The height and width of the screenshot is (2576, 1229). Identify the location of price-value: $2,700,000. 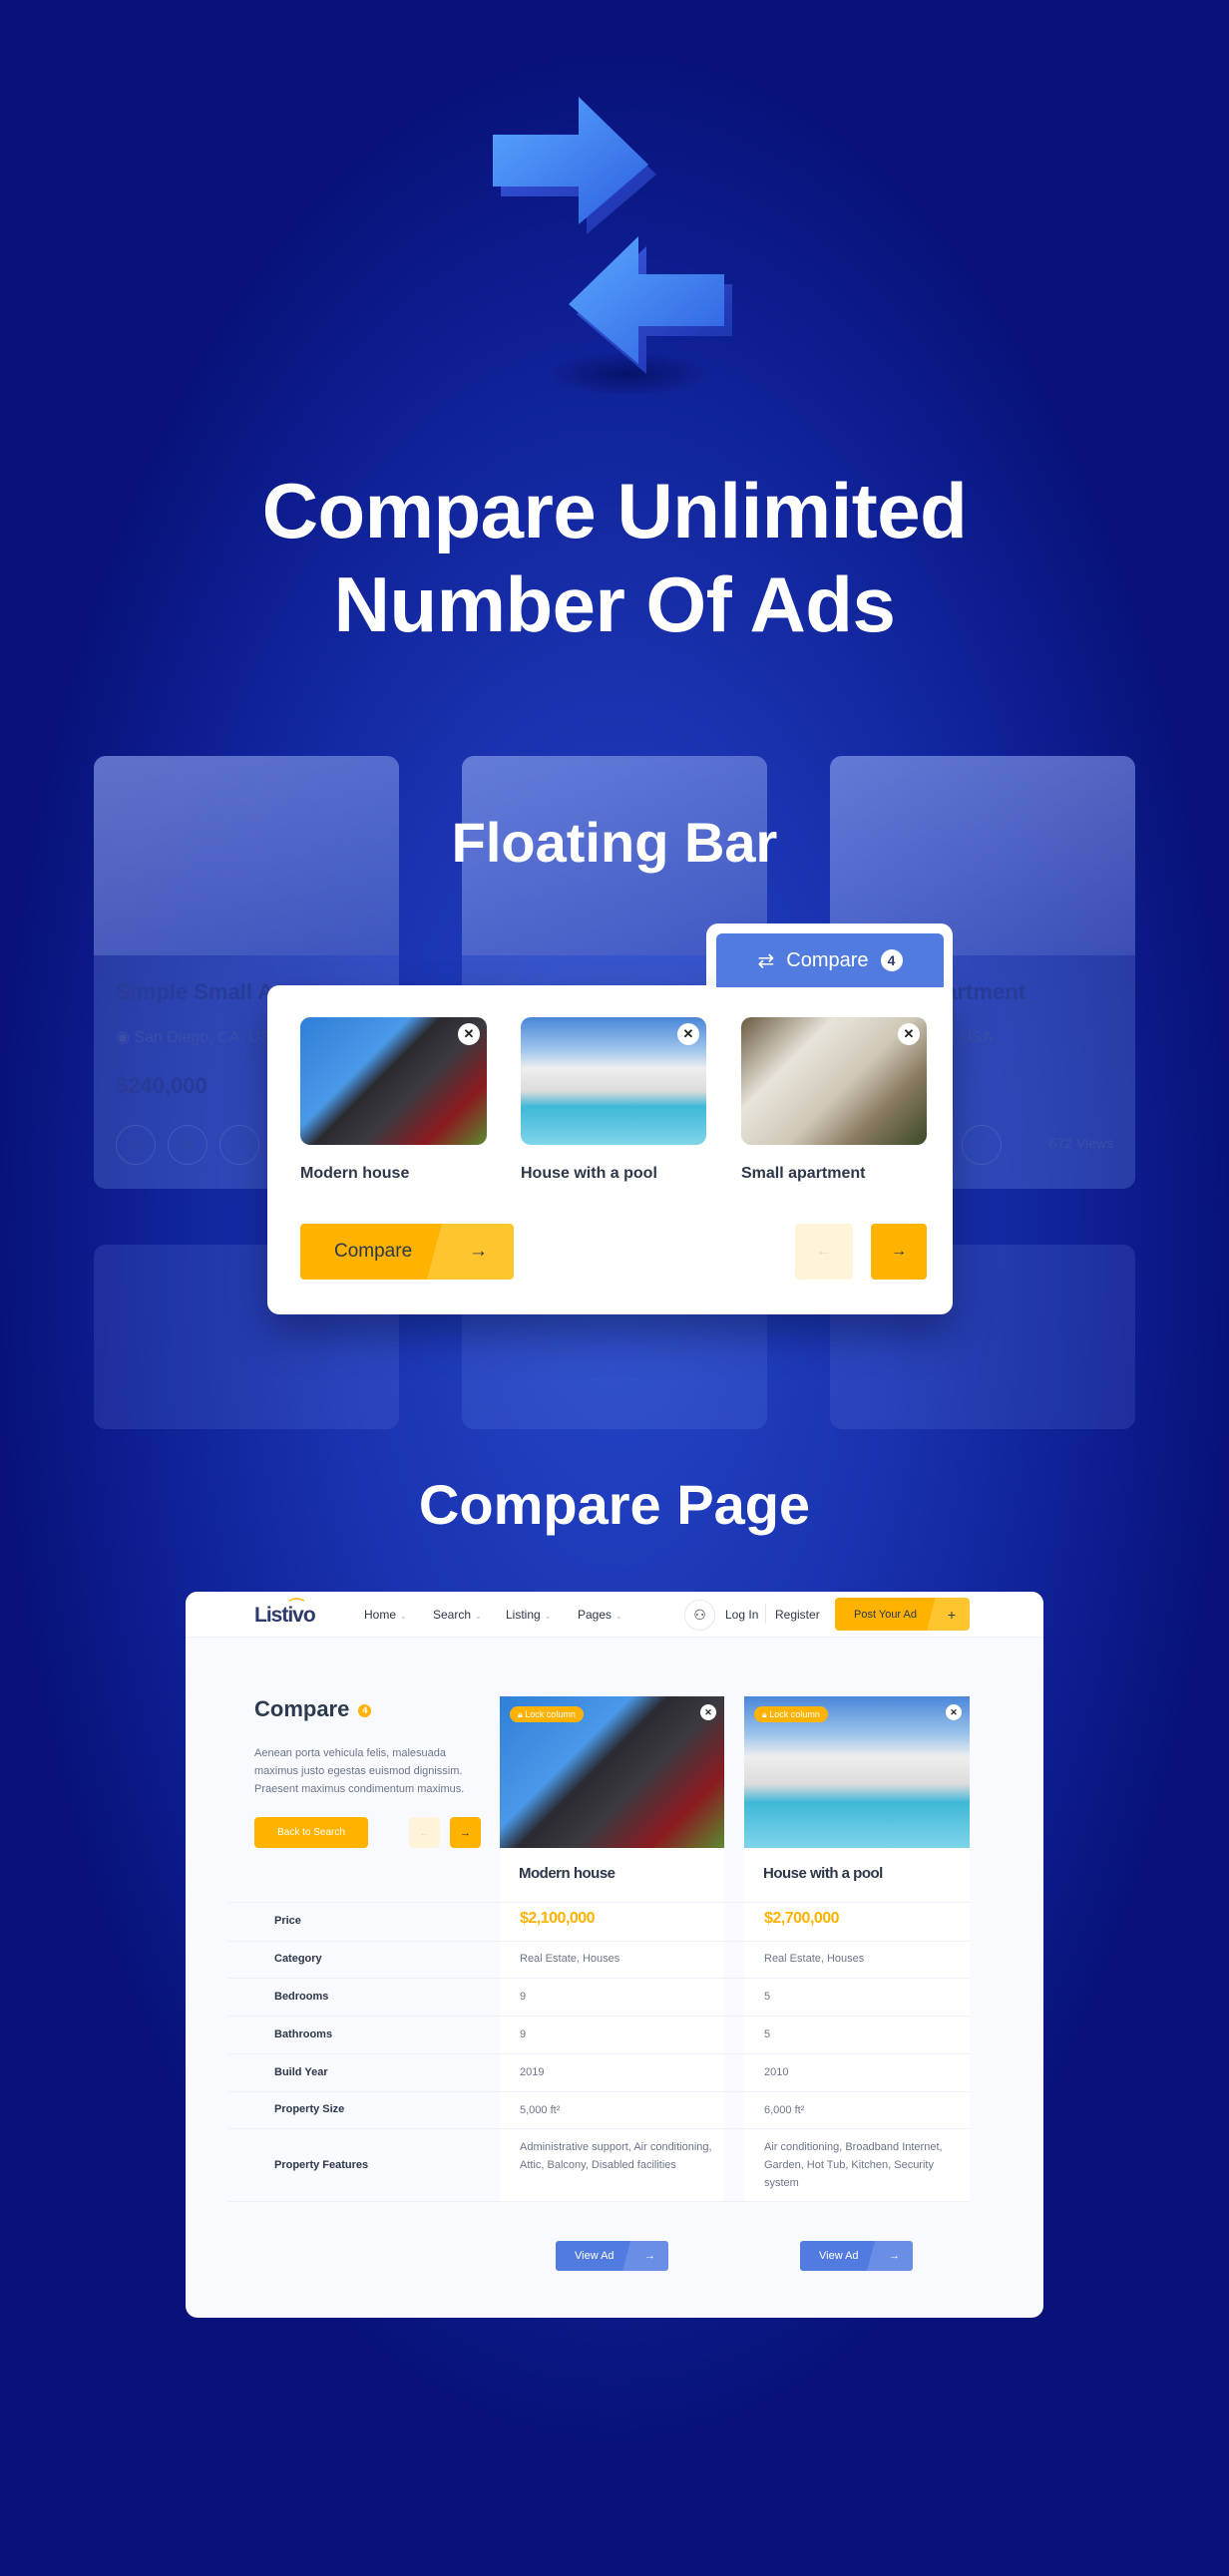
(802, 1919).